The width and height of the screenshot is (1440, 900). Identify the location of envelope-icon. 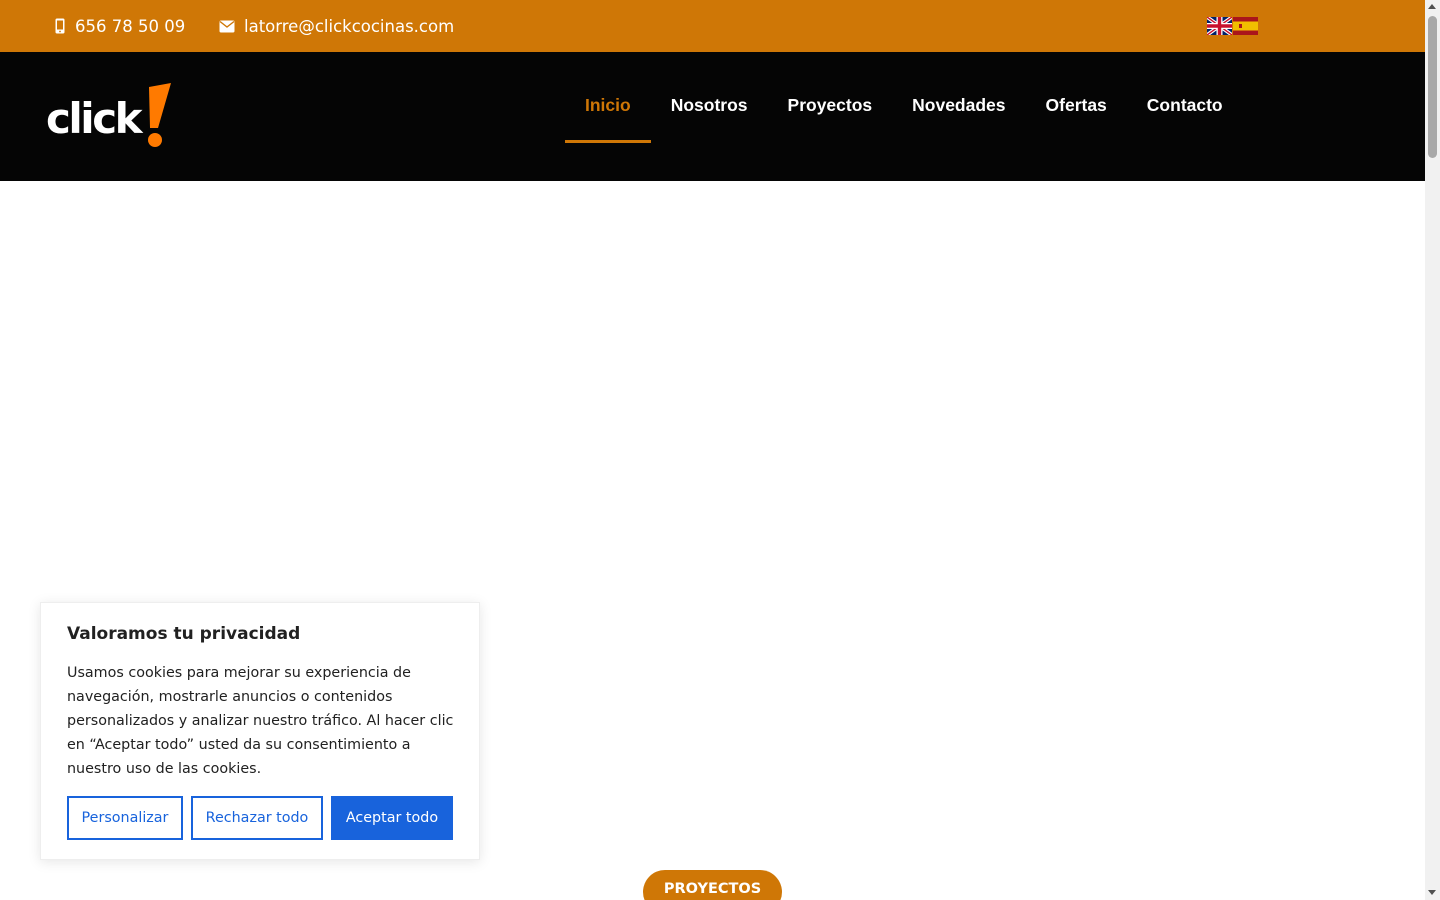
(227, 26).